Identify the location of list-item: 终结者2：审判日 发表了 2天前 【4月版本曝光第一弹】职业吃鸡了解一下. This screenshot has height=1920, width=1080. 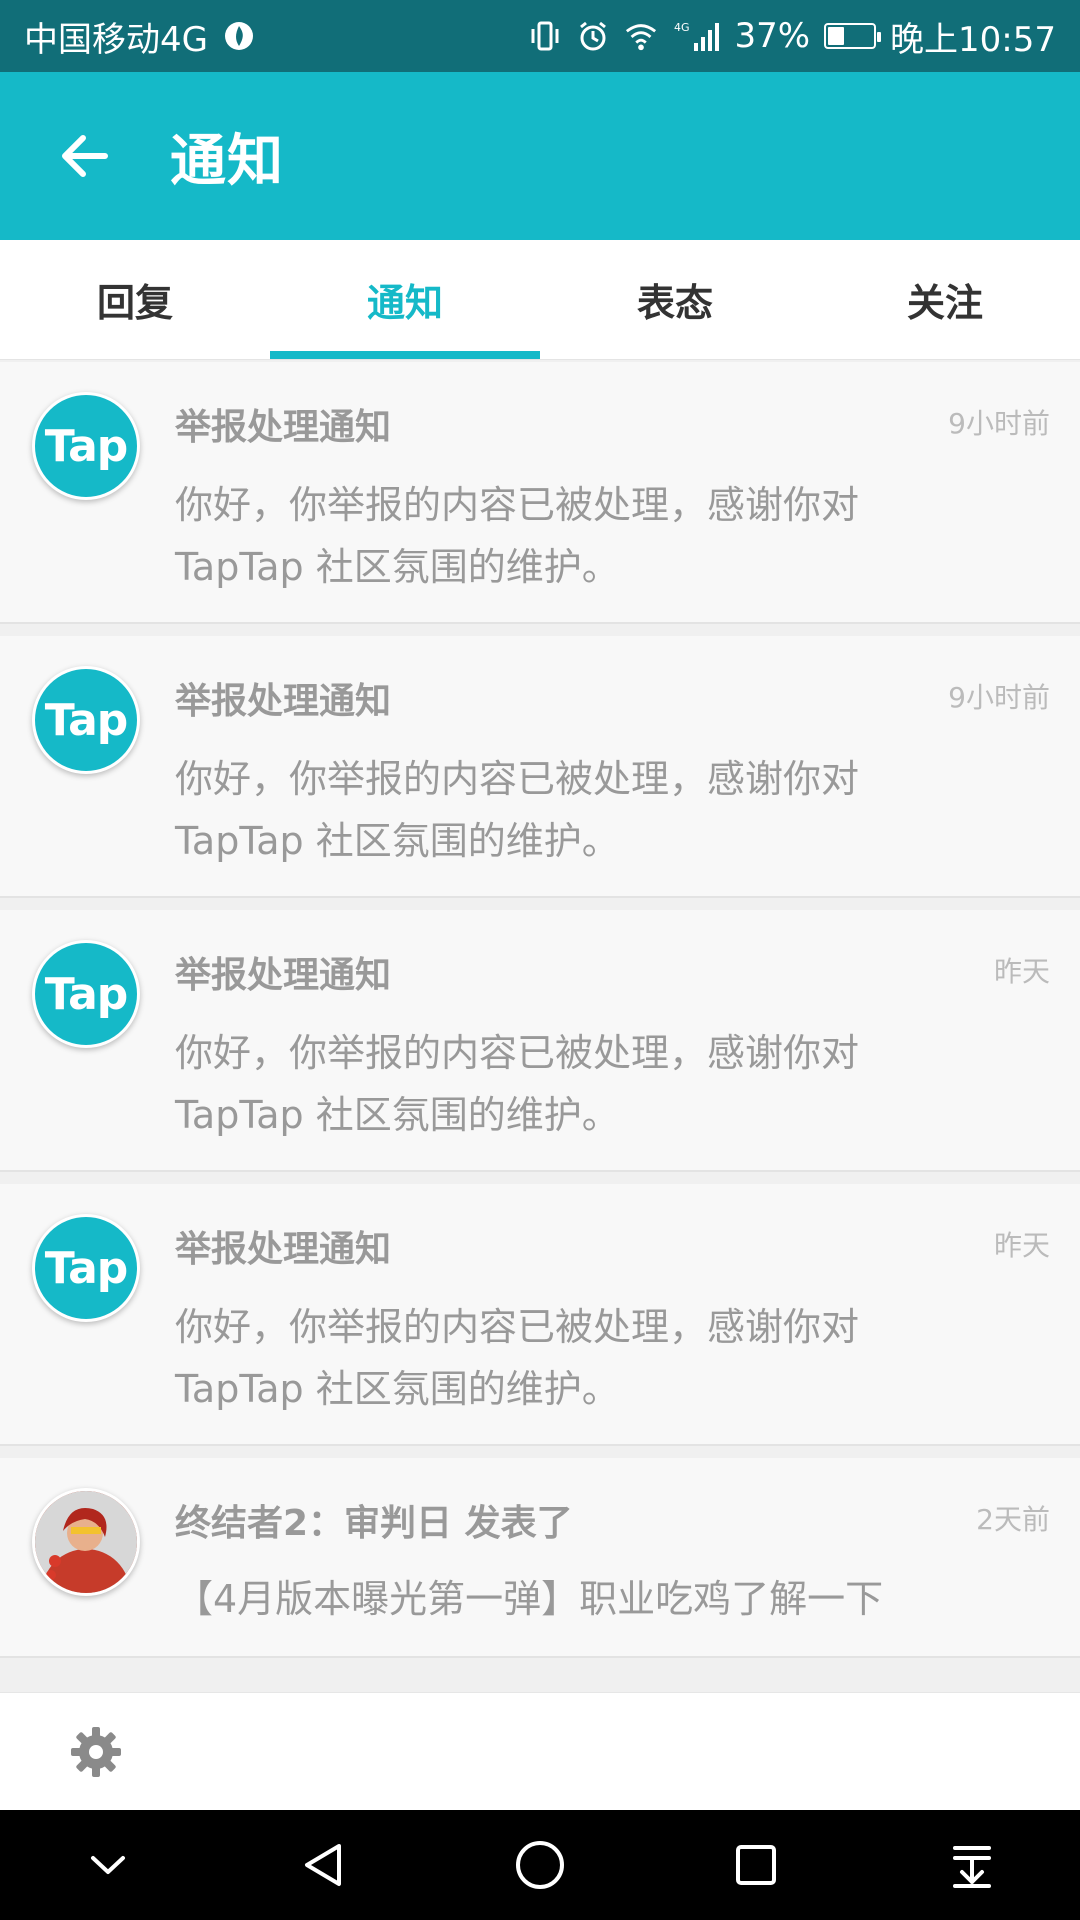
(540, 1558).